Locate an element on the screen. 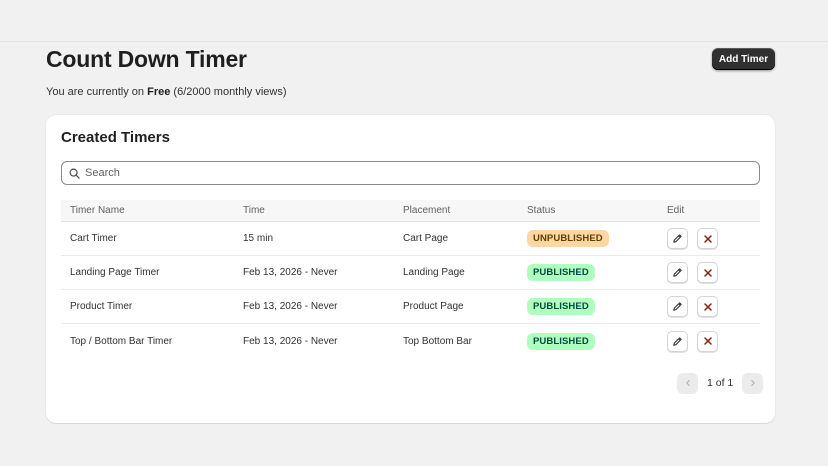 The height and width of the screenshot is (466, 828). top-bar is located at coordinates (414, 21).